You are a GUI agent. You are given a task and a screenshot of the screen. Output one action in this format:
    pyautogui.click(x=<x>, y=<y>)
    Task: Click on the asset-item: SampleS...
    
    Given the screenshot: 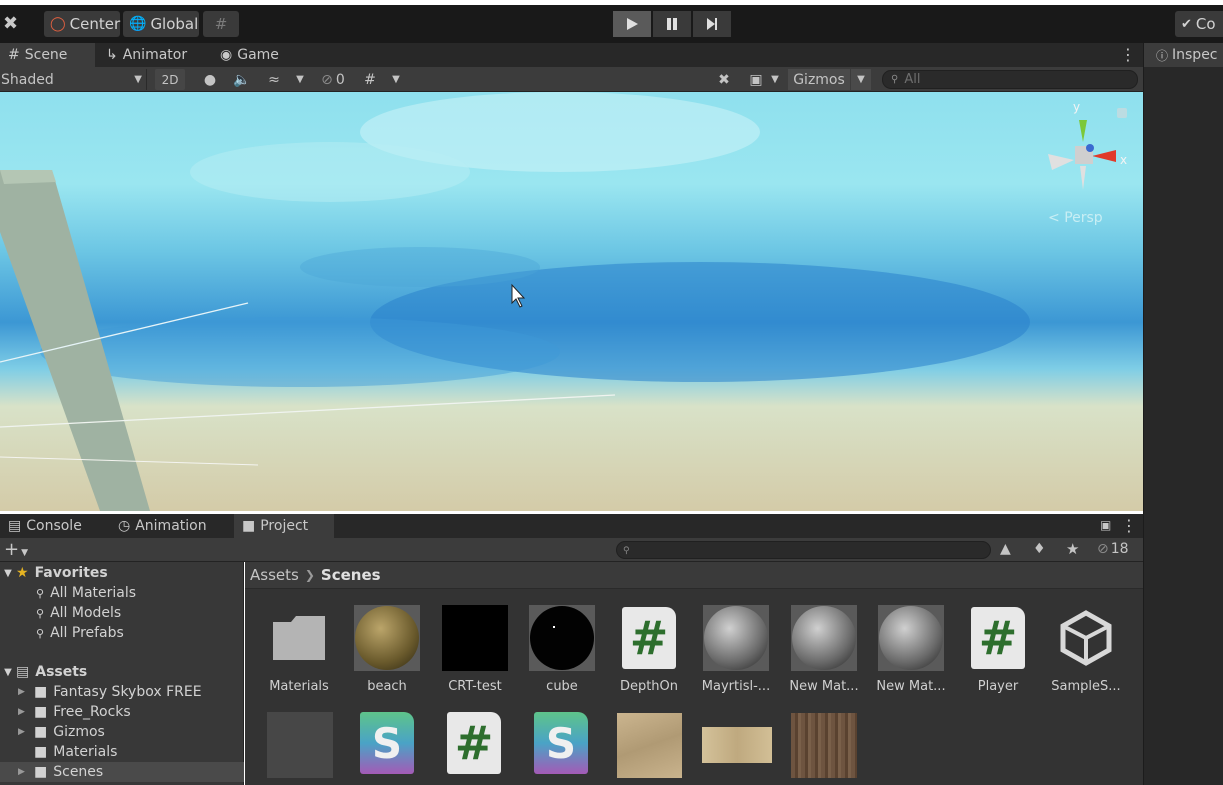 What is the action you would take?
    pyautogui.click(x=1086, y=649)
    